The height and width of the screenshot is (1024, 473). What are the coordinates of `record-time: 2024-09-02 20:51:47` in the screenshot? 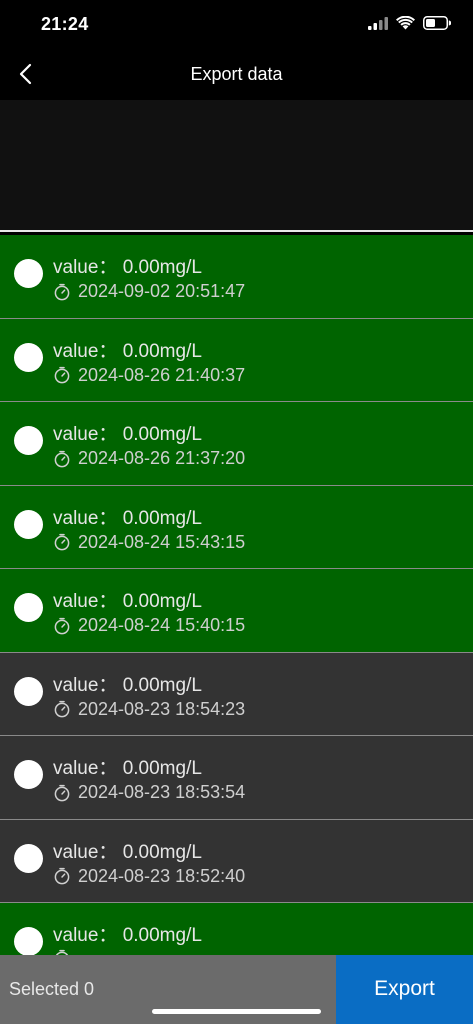 It's located at (149, 291).